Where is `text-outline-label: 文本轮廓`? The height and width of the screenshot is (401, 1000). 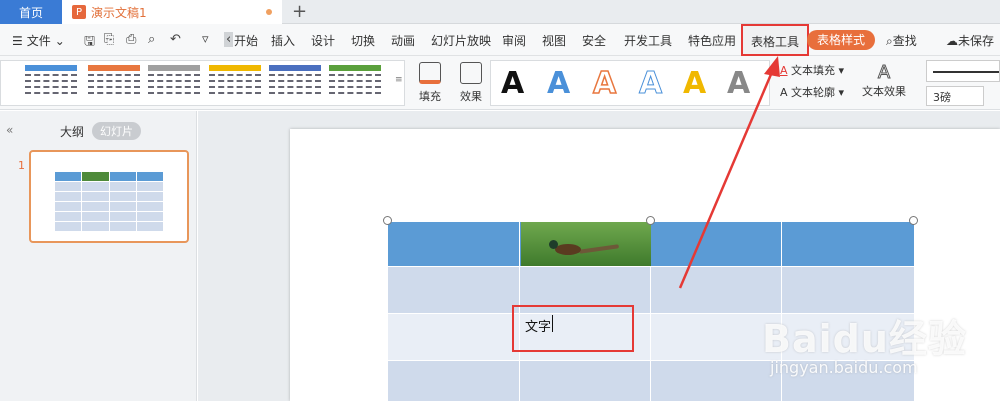 text-outline-label: 文本轮廓 is located at coordinates (813, 92).